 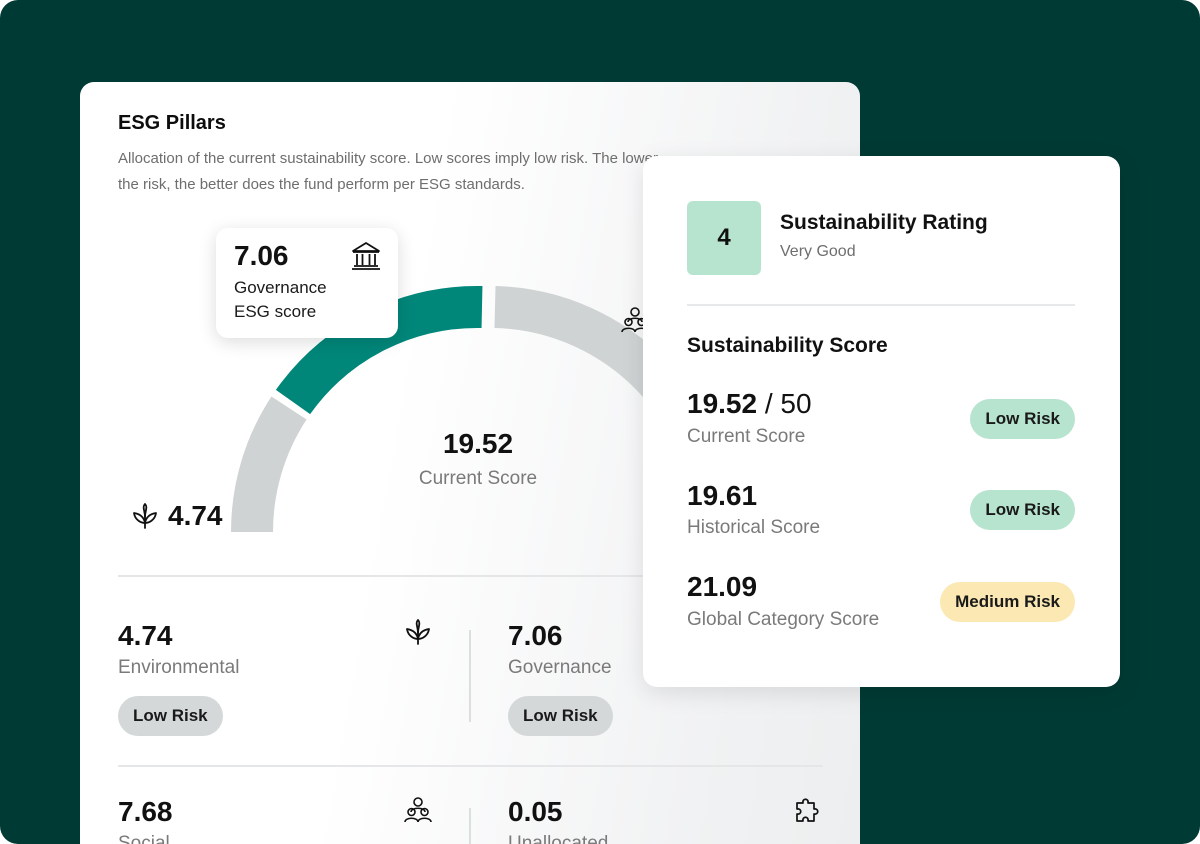 What do you see at coordinates (144, 838) in the screenshot?
I see `social-label: Social` at bounding box center [144, 838].